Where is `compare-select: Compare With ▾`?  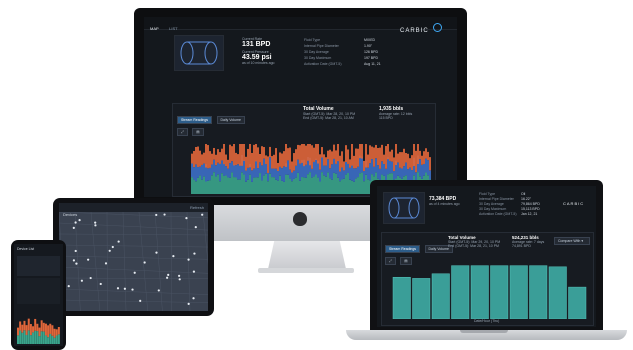 compare-select: Compare With ▾ is located at coordinates (572, 241).